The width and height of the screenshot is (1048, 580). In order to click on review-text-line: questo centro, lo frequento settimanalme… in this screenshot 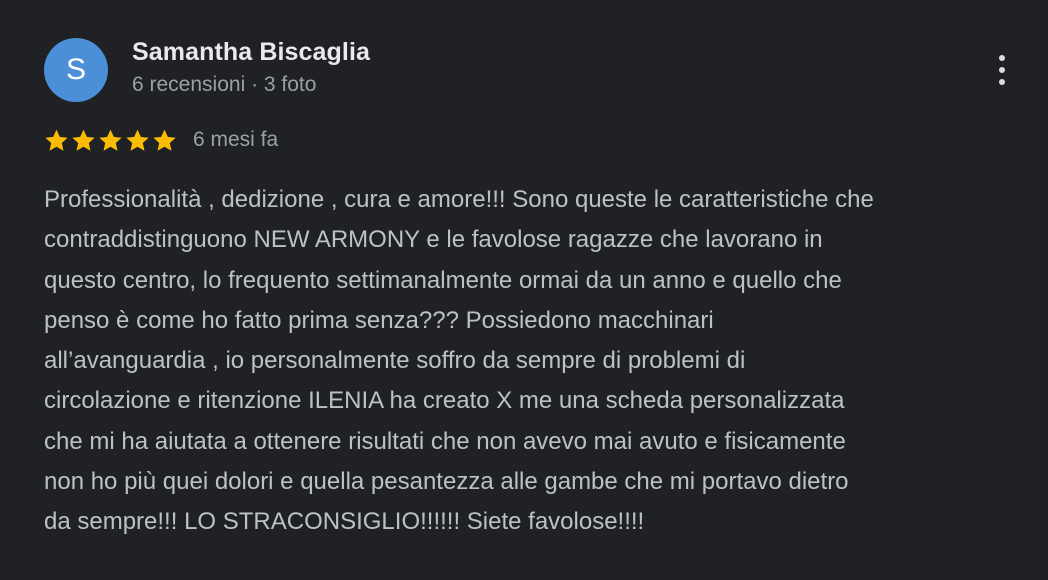, I will do `click(443, 280)`.